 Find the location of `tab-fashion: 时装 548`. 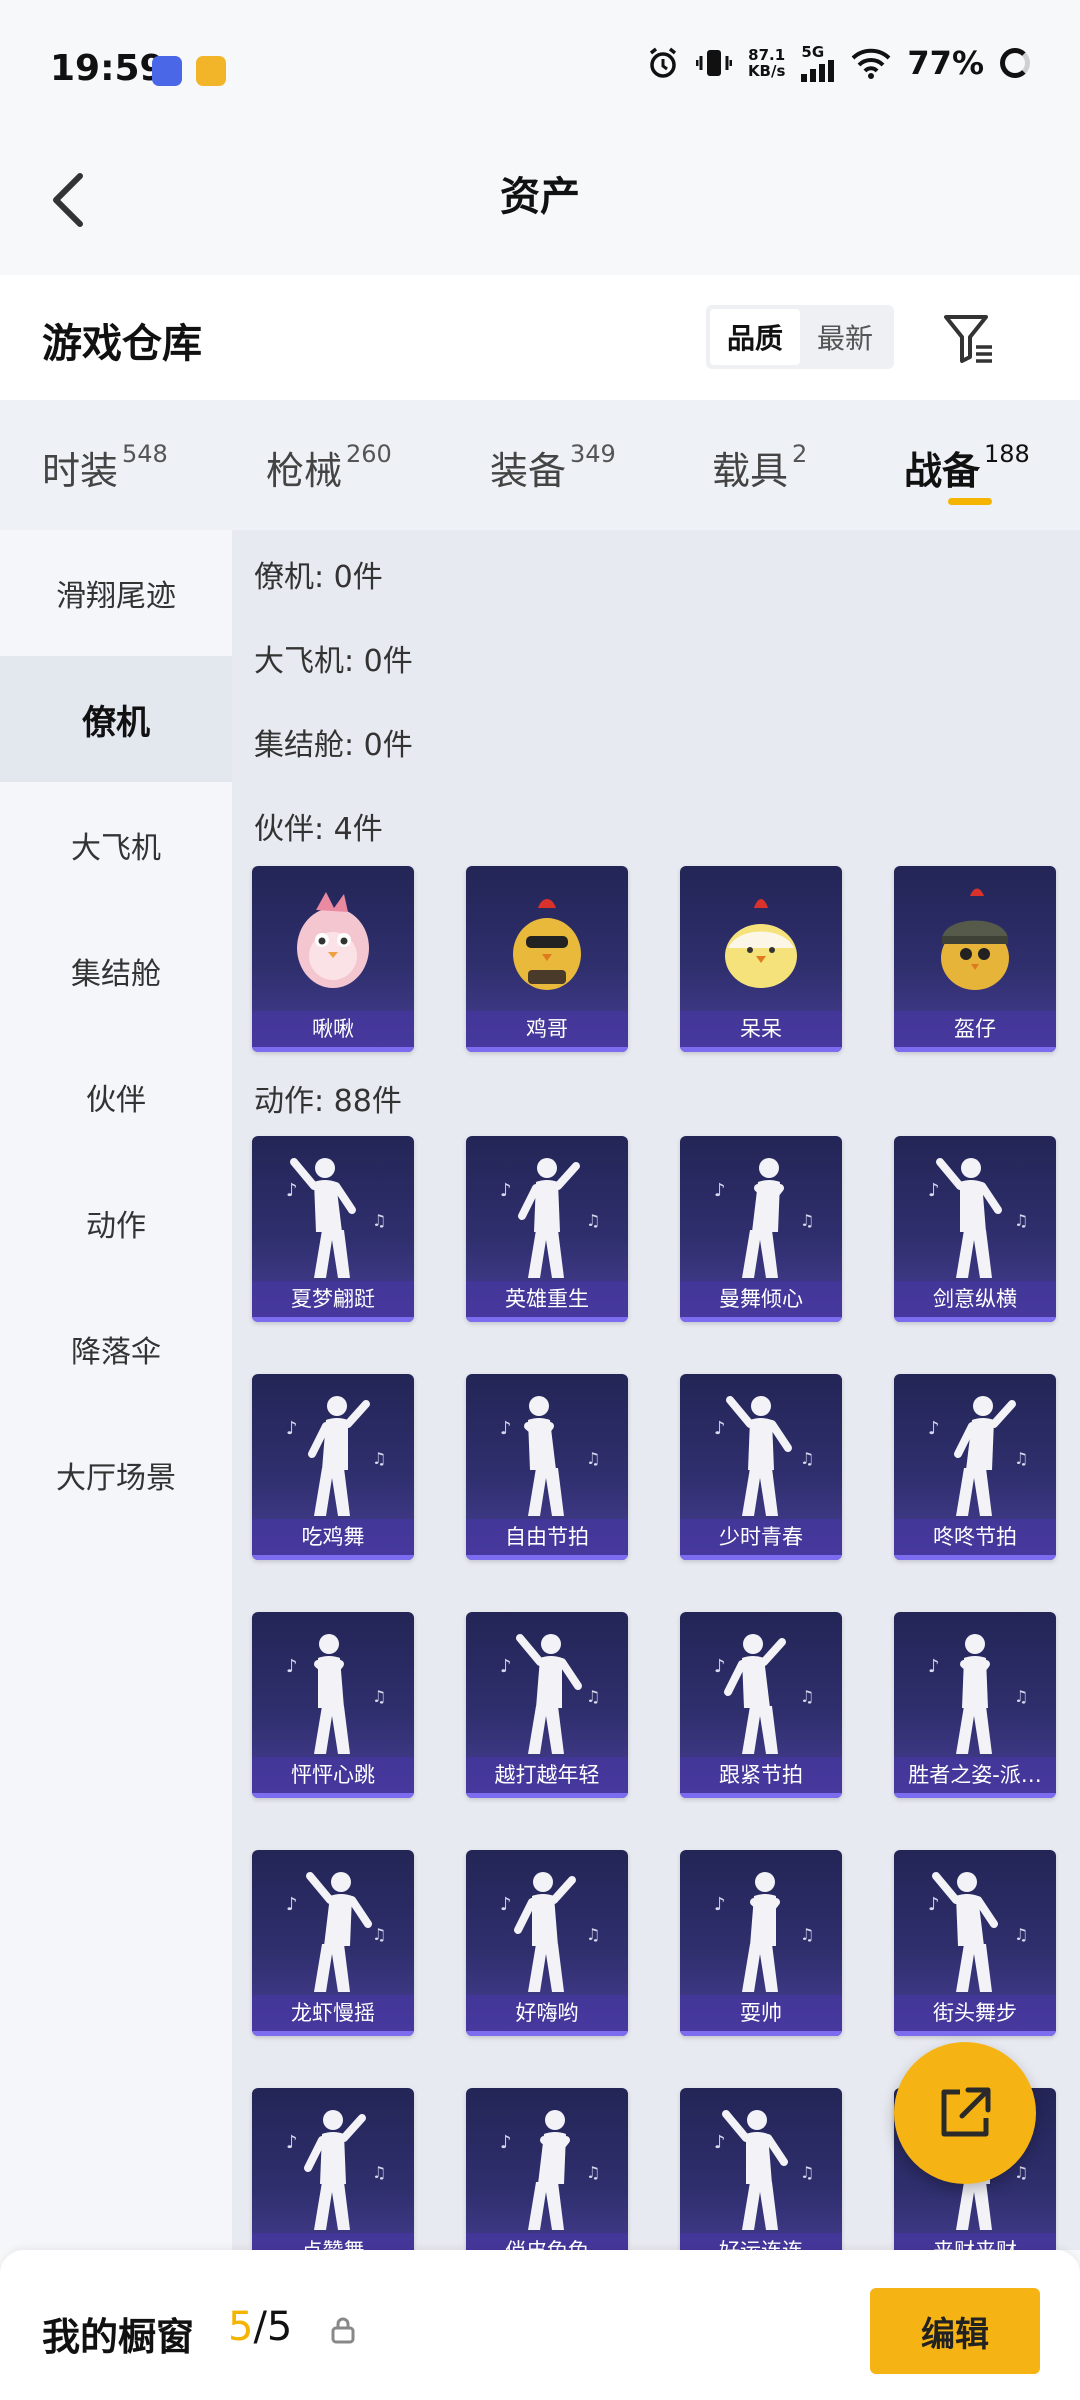

tab-fashion: 时装 548 is located at coordinates (105, 467).